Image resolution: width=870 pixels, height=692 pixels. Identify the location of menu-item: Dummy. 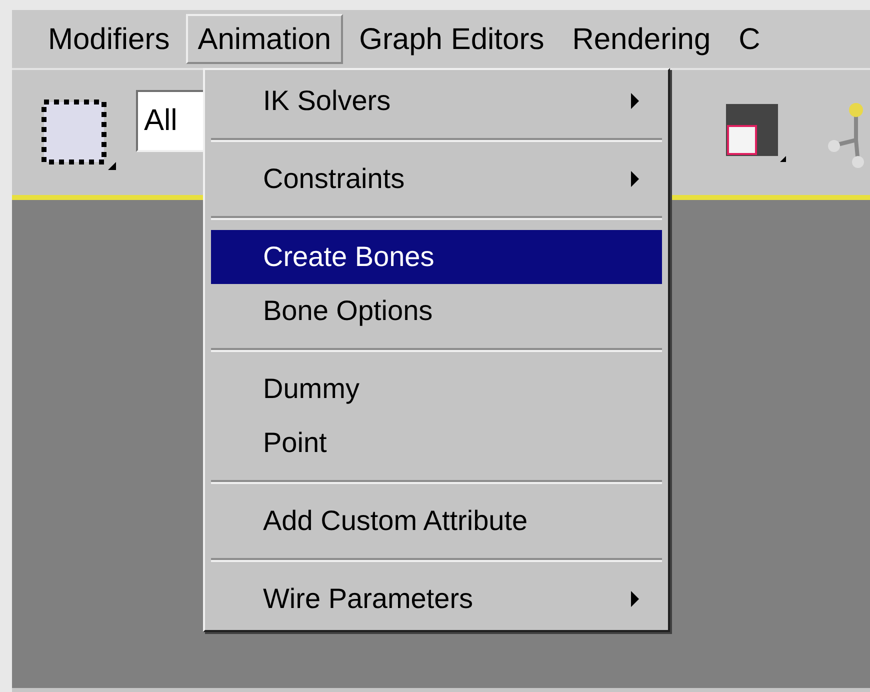
(436, 389).